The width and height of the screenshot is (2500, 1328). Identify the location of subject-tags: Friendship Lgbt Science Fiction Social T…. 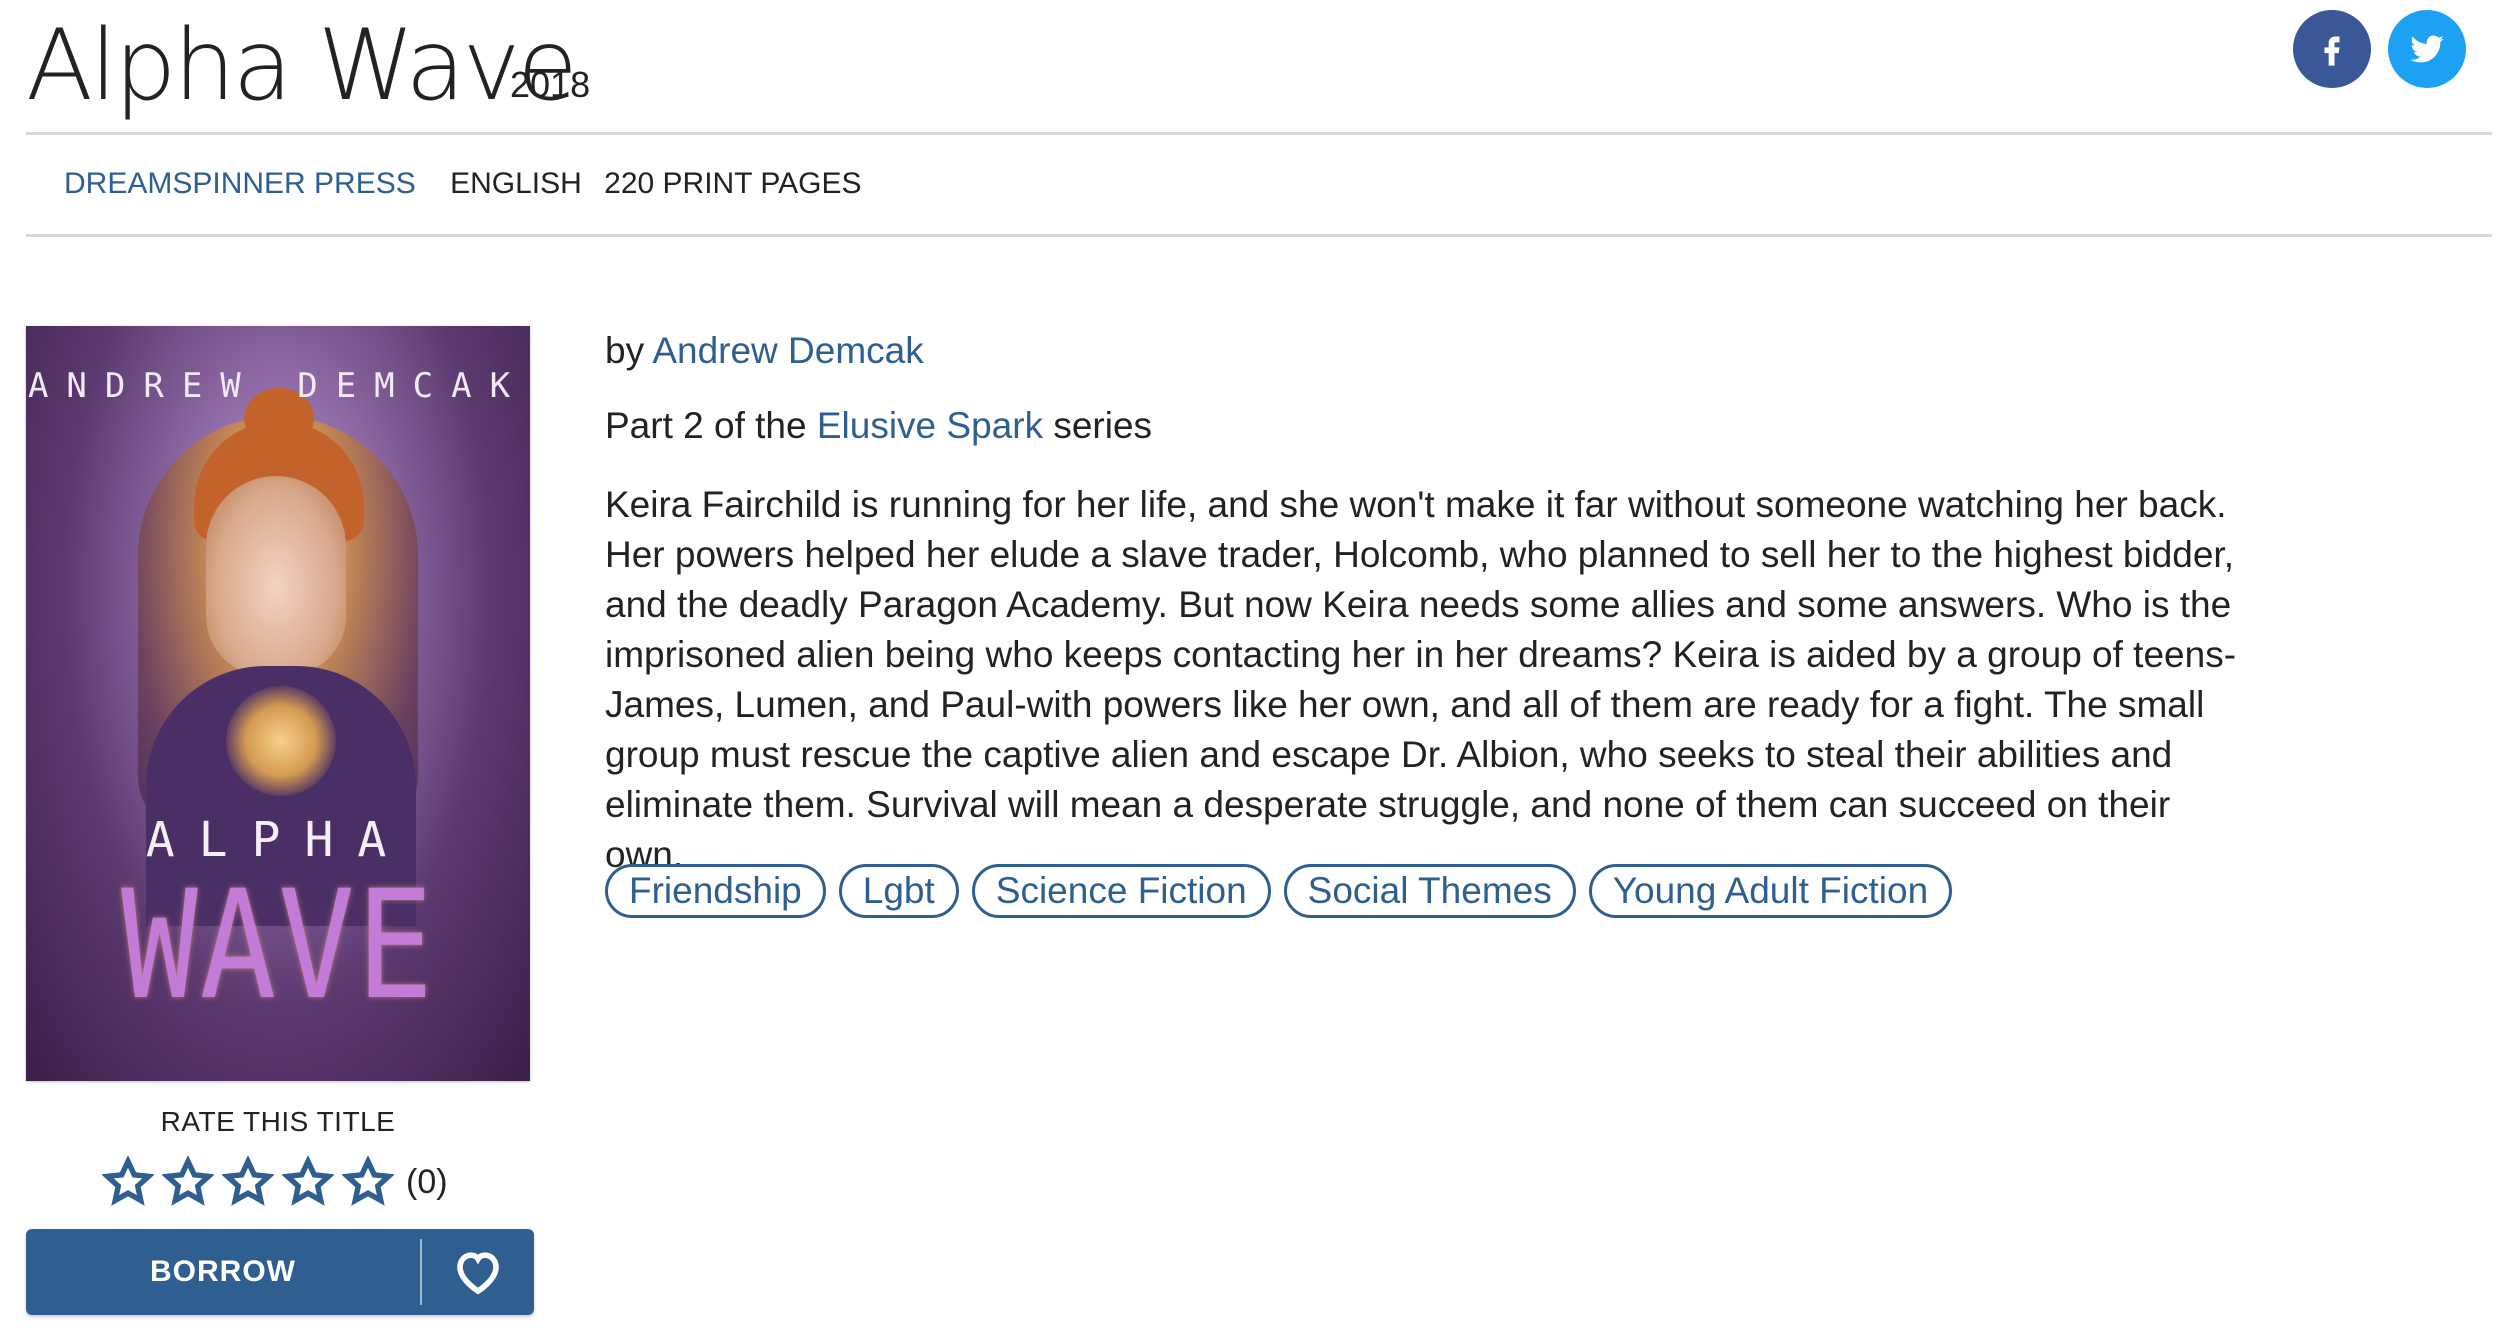
(1285, 891).